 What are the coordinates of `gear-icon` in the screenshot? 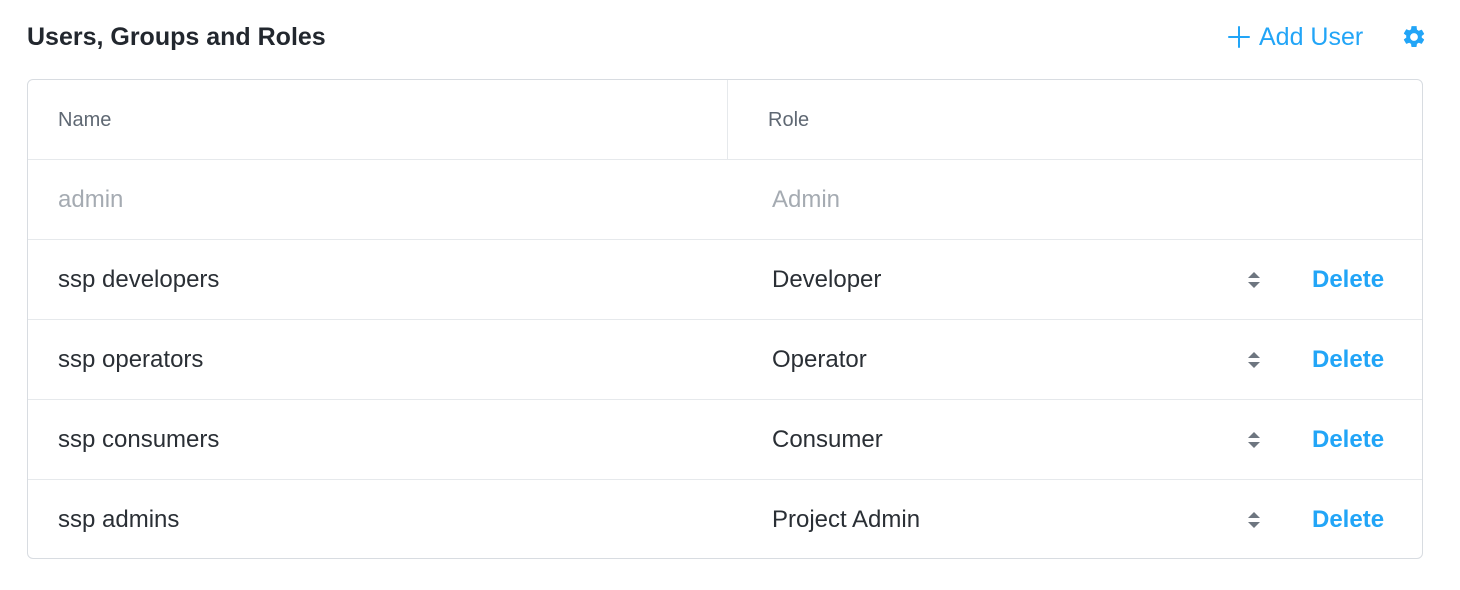 It's located at (1414, 37).